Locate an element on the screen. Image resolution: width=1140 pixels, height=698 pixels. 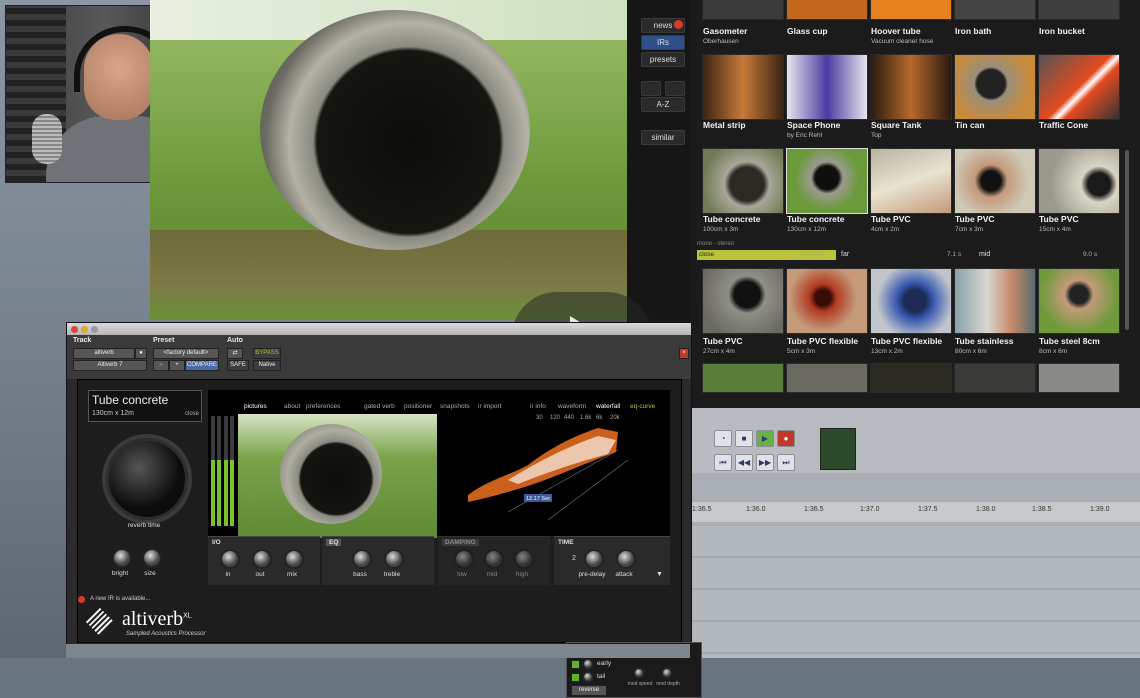
preset-minus-button: − is located at coordinates (161, 365).